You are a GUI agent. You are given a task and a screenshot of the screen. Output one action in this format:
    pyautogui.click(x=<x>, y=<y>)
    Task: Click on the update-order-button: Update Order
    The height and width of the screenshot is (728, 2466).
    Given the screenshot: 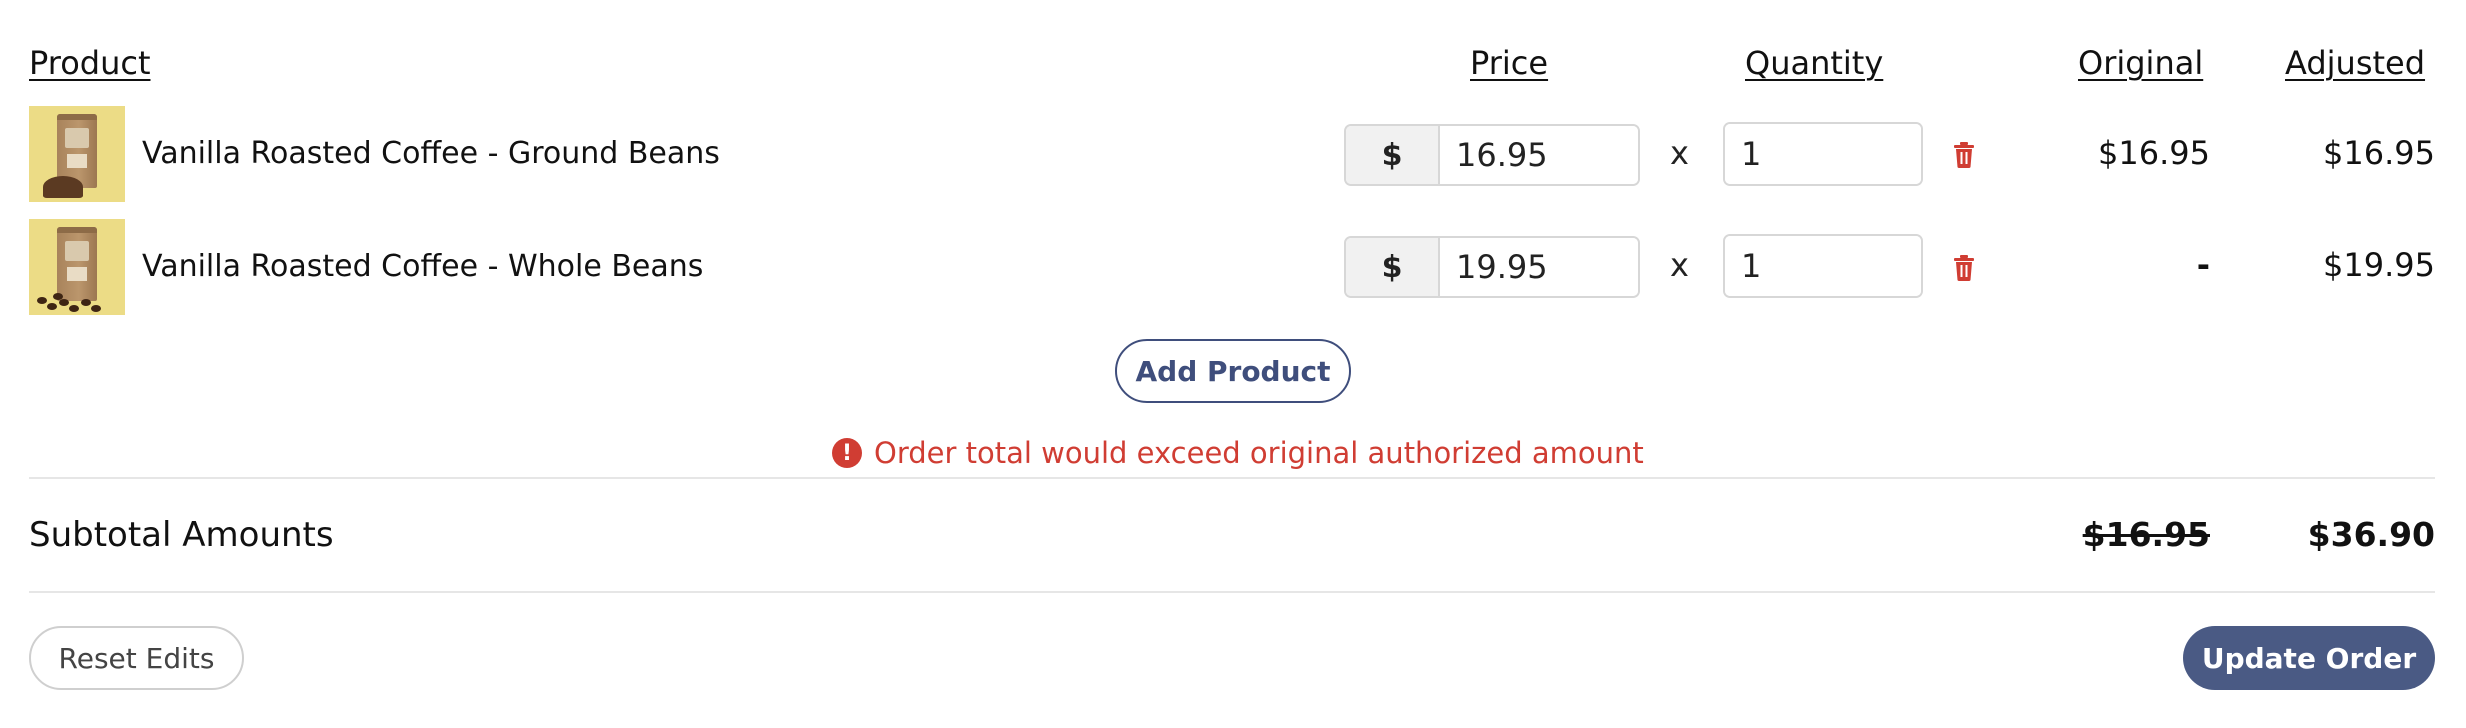 What is the action you would take?
    pyautogui.click(x=2309, y=658)
    